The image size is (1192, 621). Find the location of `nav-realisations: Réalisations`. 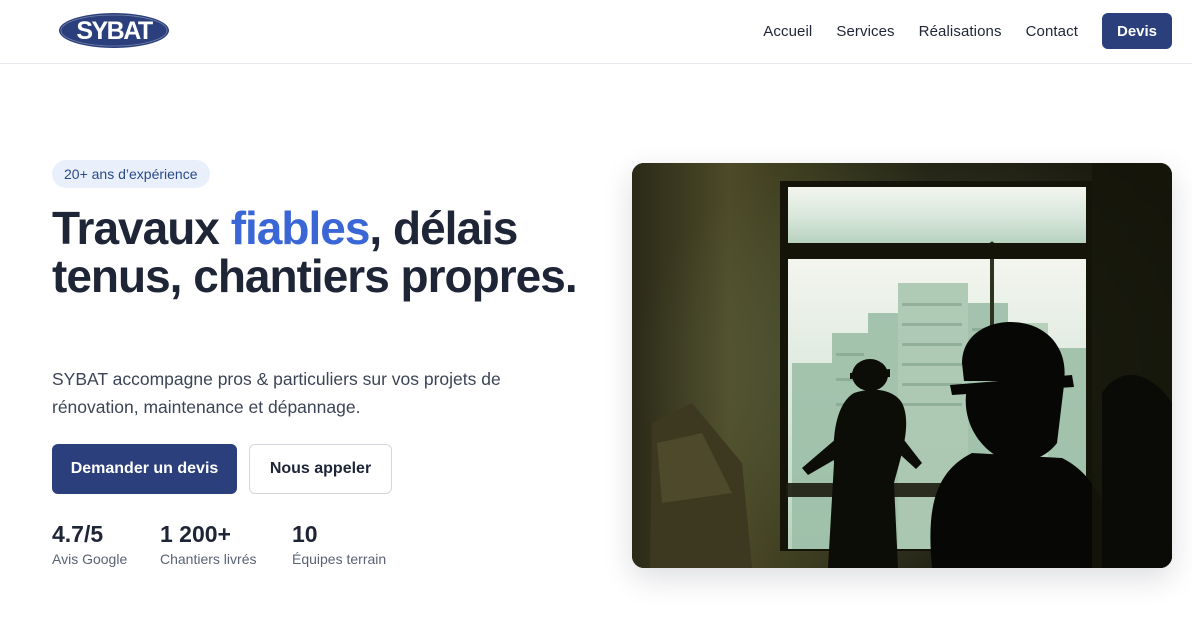

nav-realisations: Réalisations is located at coordinates (960, 31).